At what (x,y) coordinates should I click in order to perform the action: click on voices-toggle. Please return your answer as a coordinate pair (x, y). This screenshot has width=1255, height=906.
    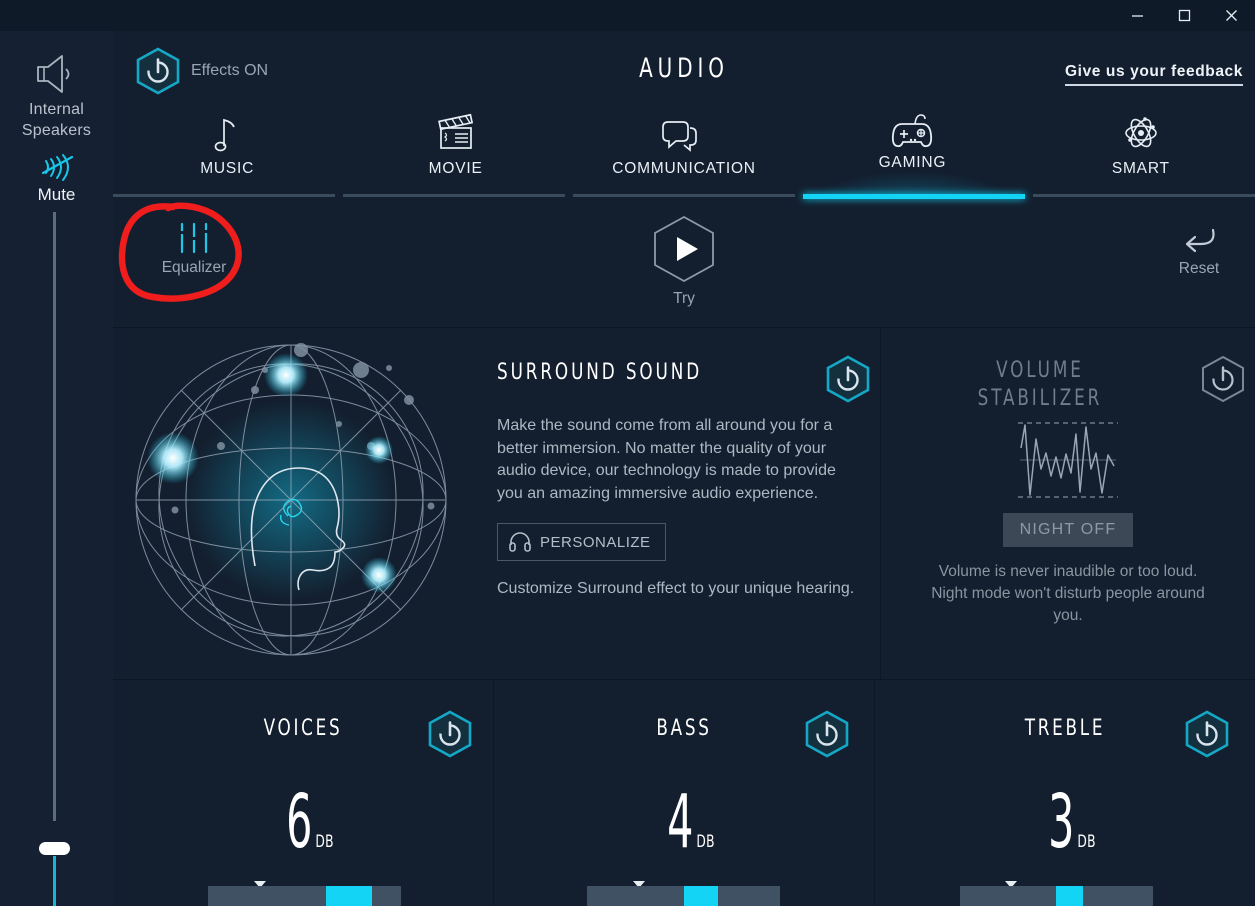
    Looking at the image, I should click on (450, 734).